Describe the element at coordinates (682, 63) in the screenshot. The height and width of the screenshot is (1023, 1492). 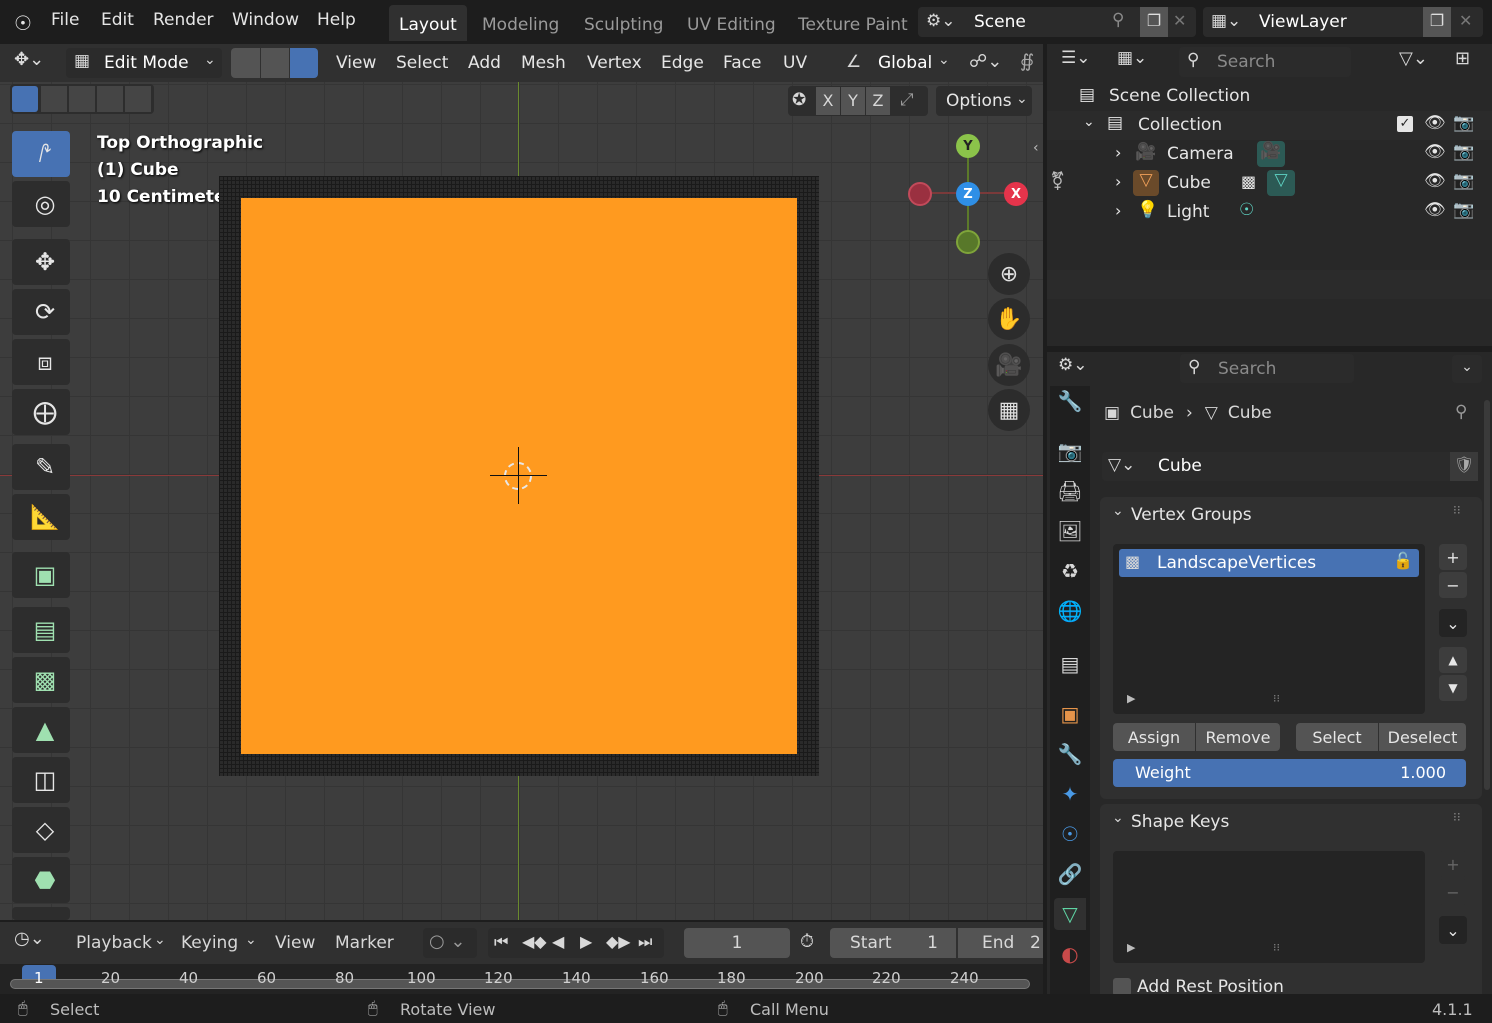
I see `menu-edge: Edge` at that location.